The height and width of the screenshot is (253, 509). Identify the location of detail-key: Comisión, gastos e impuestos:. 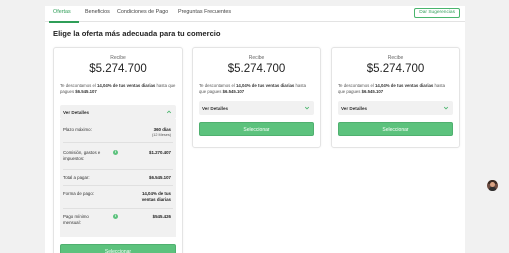
(82, 155).